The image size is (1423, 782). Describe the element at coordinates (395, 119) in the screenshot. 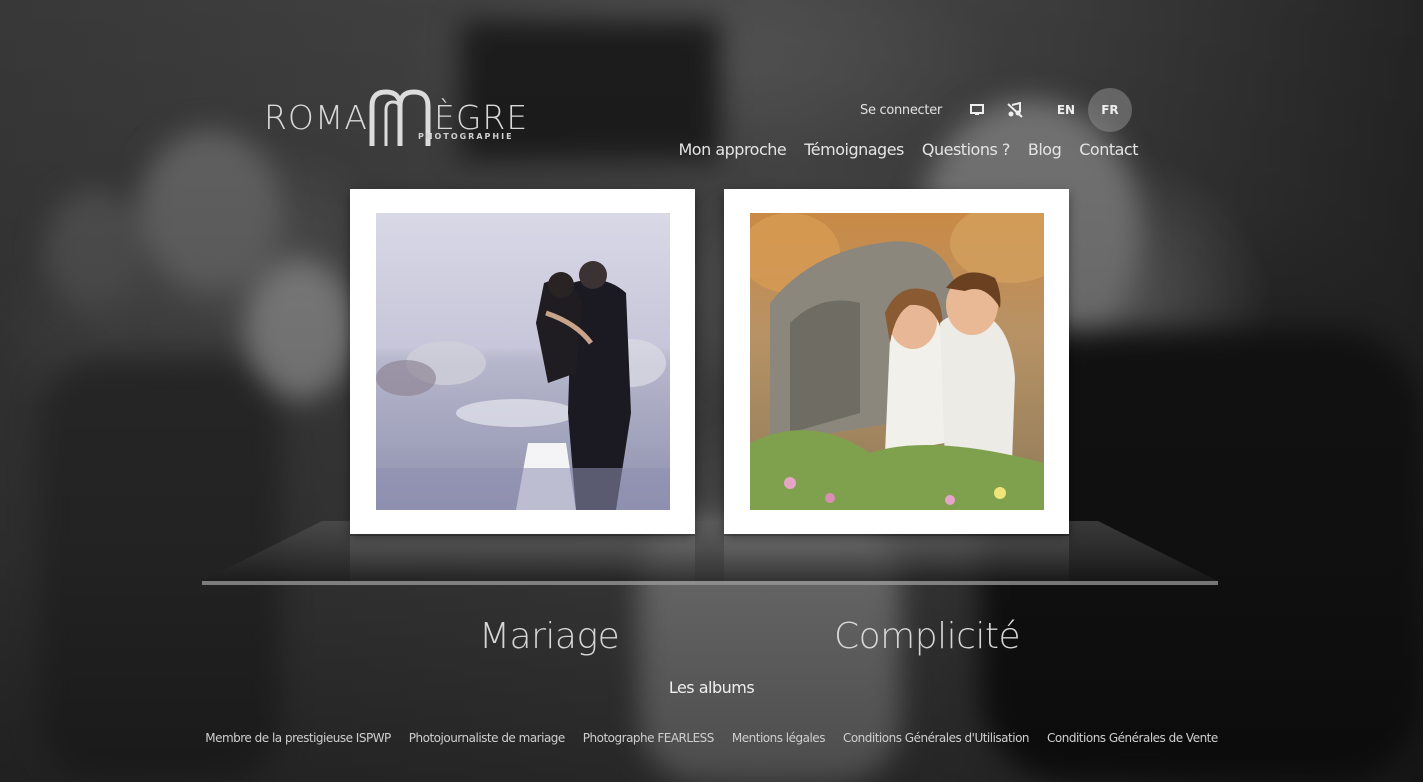

I see `logo: ROMAI ÈGRE PHOTOGRAPHIE` at that location.